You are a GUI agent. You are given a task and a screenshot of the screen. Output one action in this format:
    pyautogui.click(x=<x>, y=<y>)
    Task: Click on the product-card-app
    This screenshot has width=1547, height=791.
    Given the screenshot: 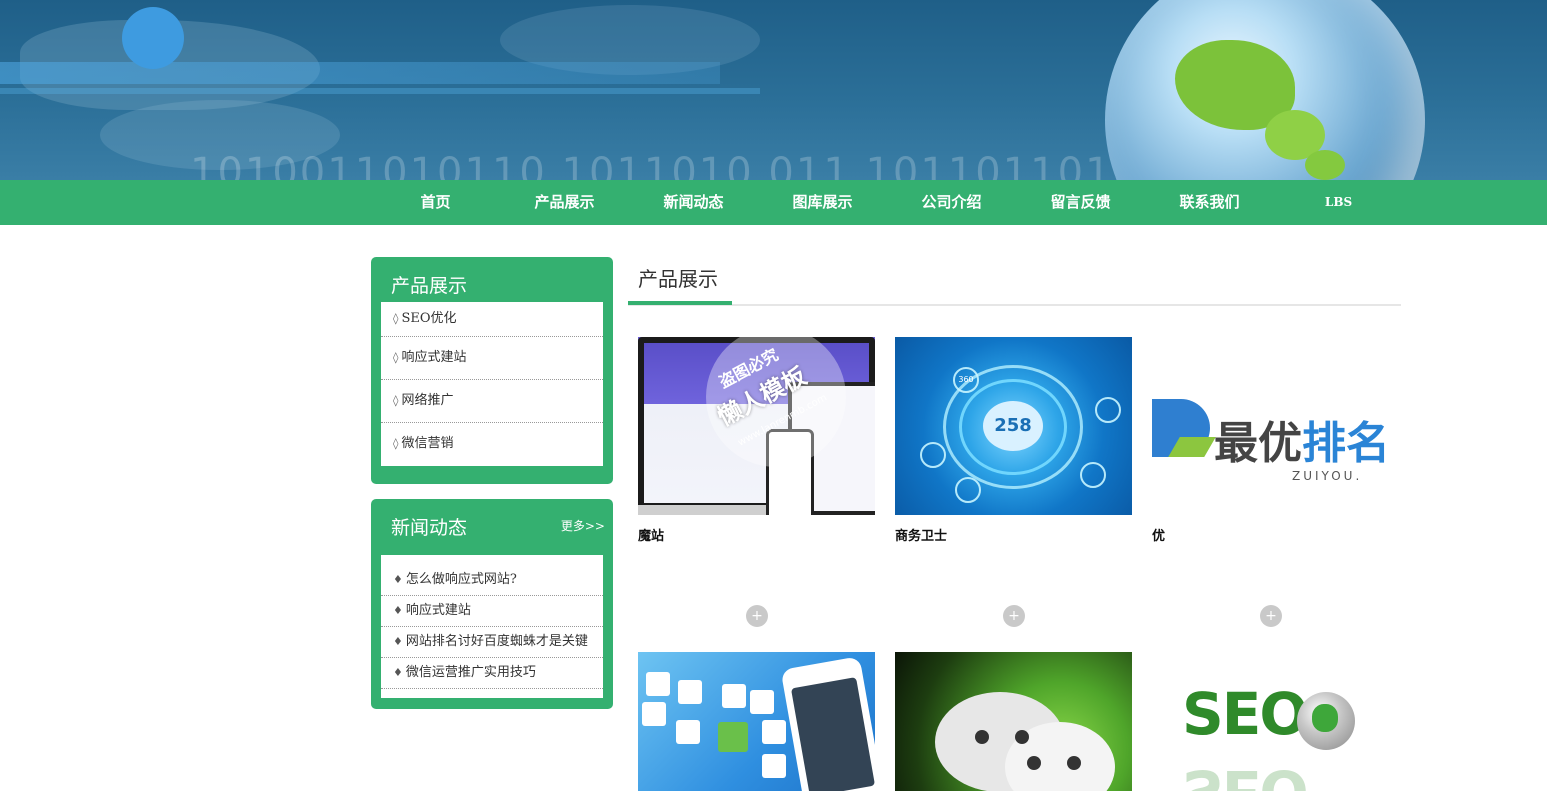 What is the action you would take?
    pyautogui.click(x=756, y=721)
    